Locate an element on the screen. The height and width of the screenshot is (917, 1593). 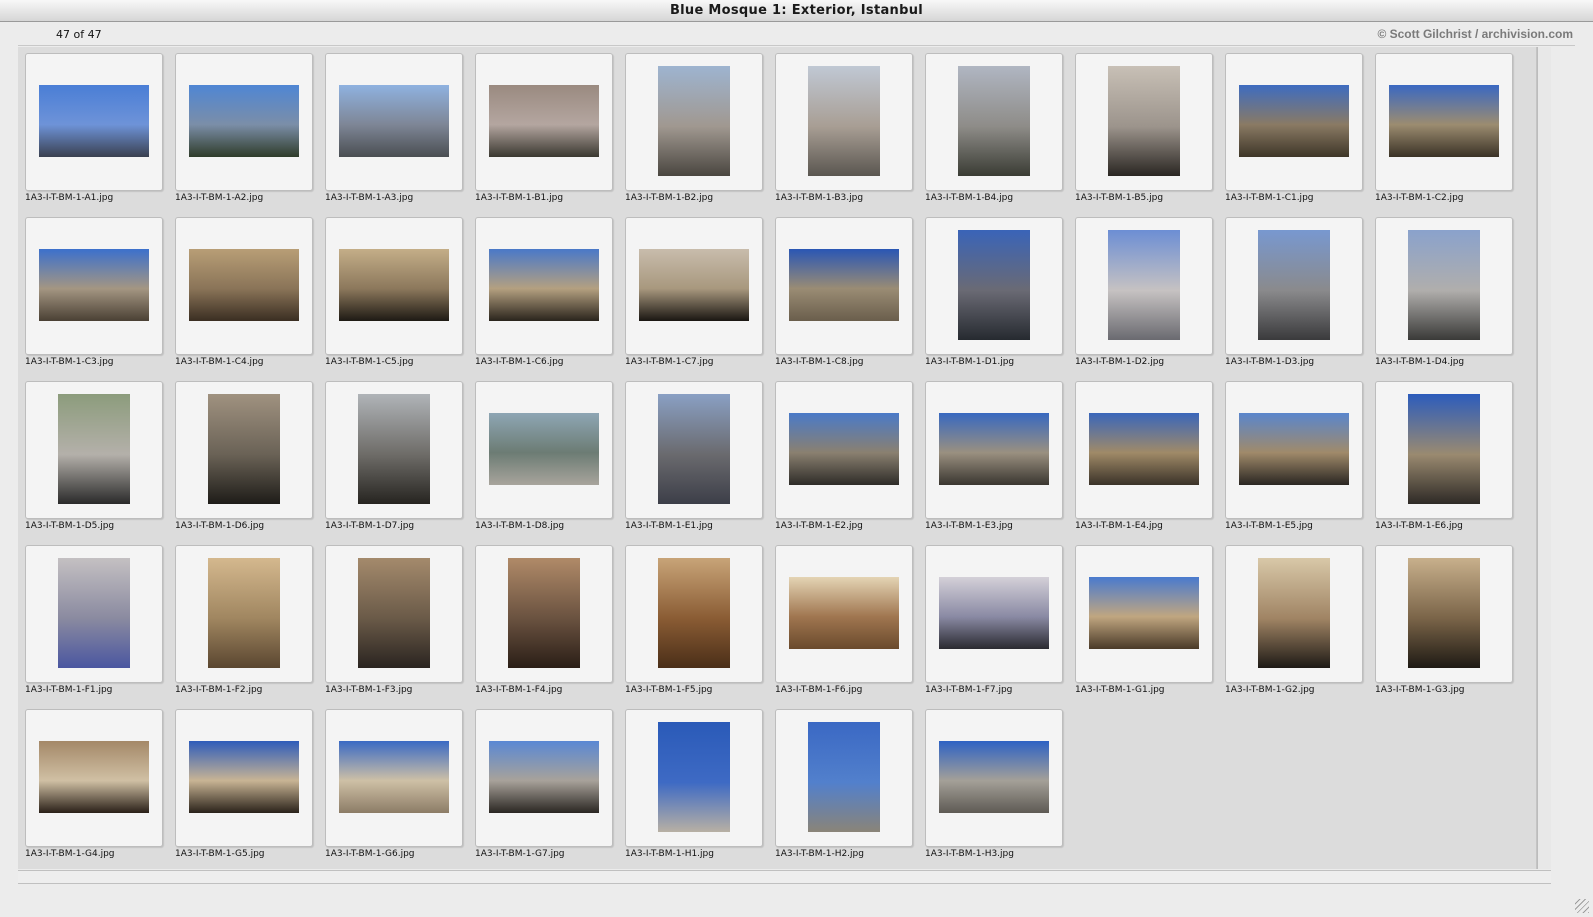
thumbnail-item: 1A3-I-T-BM-1-B2.jpg is located at coordinates (694, 129).